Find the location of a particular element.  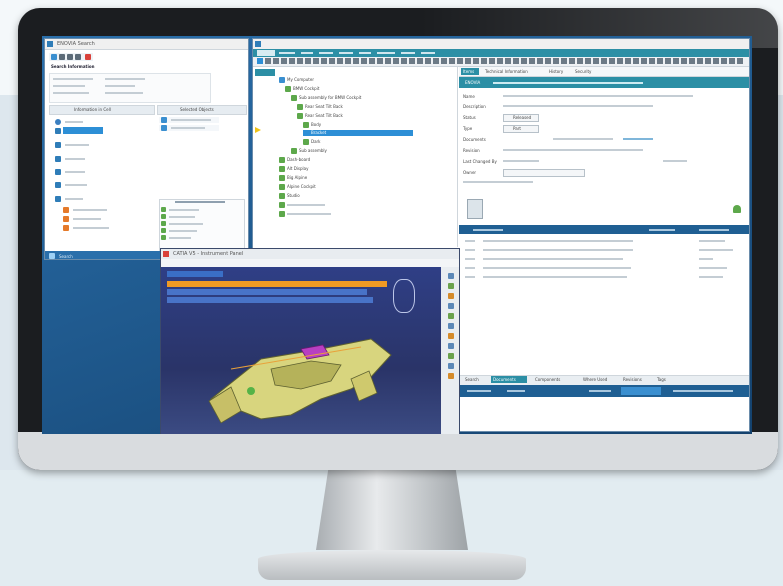

tree-item: Dark is located at coordinates (316, 141).